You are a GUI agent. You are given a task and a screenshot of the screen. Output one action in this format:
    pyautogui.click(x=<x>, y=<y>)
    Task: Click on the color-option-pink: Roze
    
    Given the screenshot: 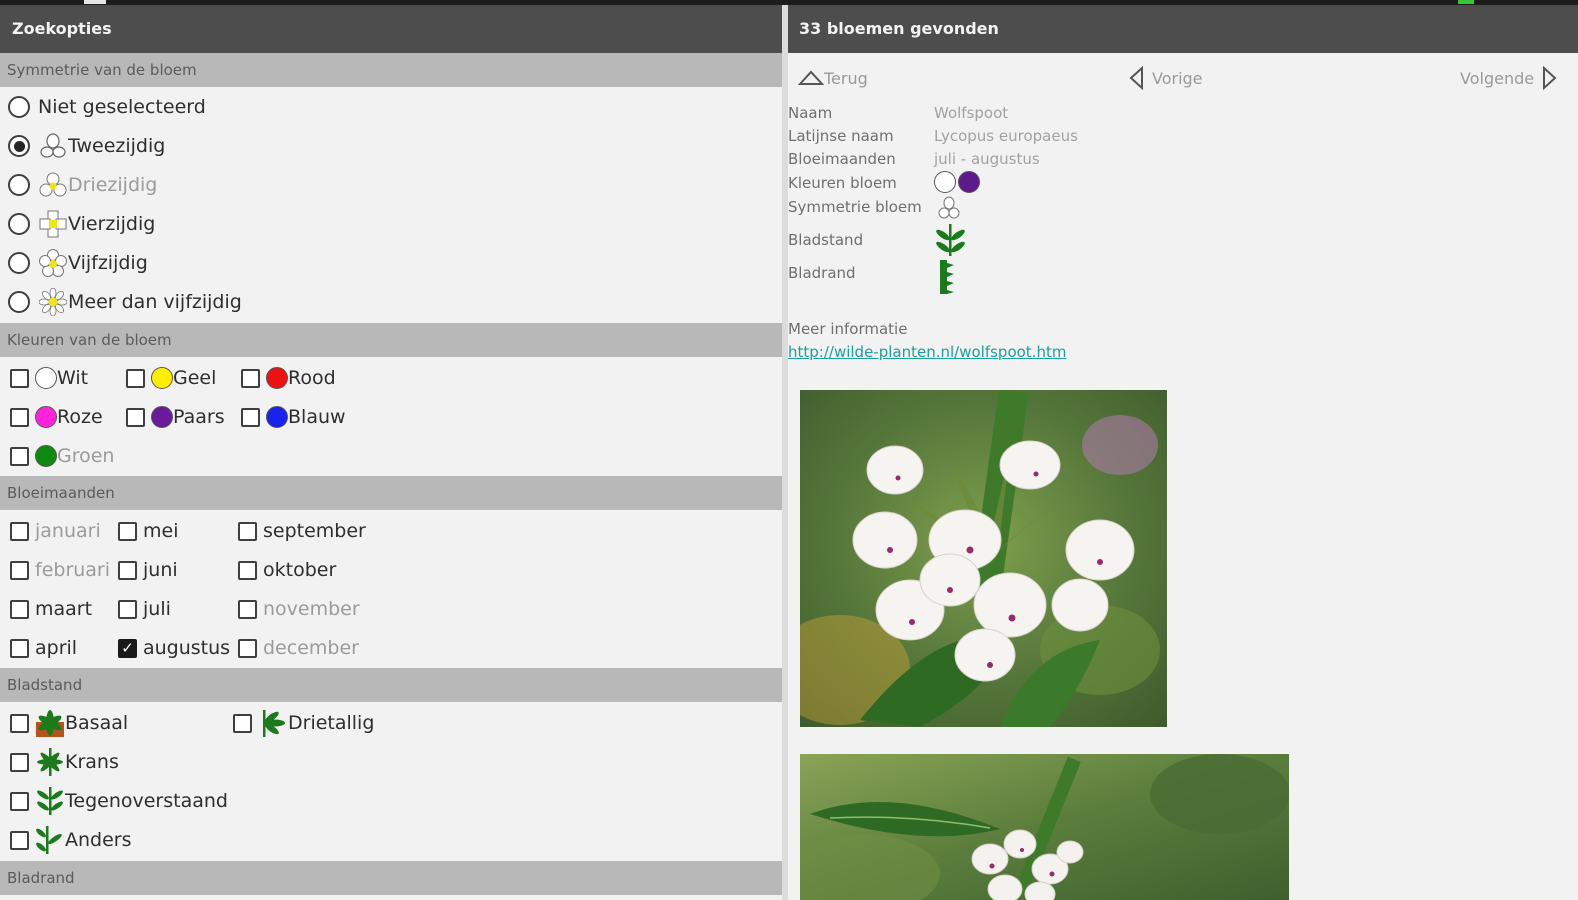 What is the action you would take?
    pyautogui.click(x=56, y=417)
    